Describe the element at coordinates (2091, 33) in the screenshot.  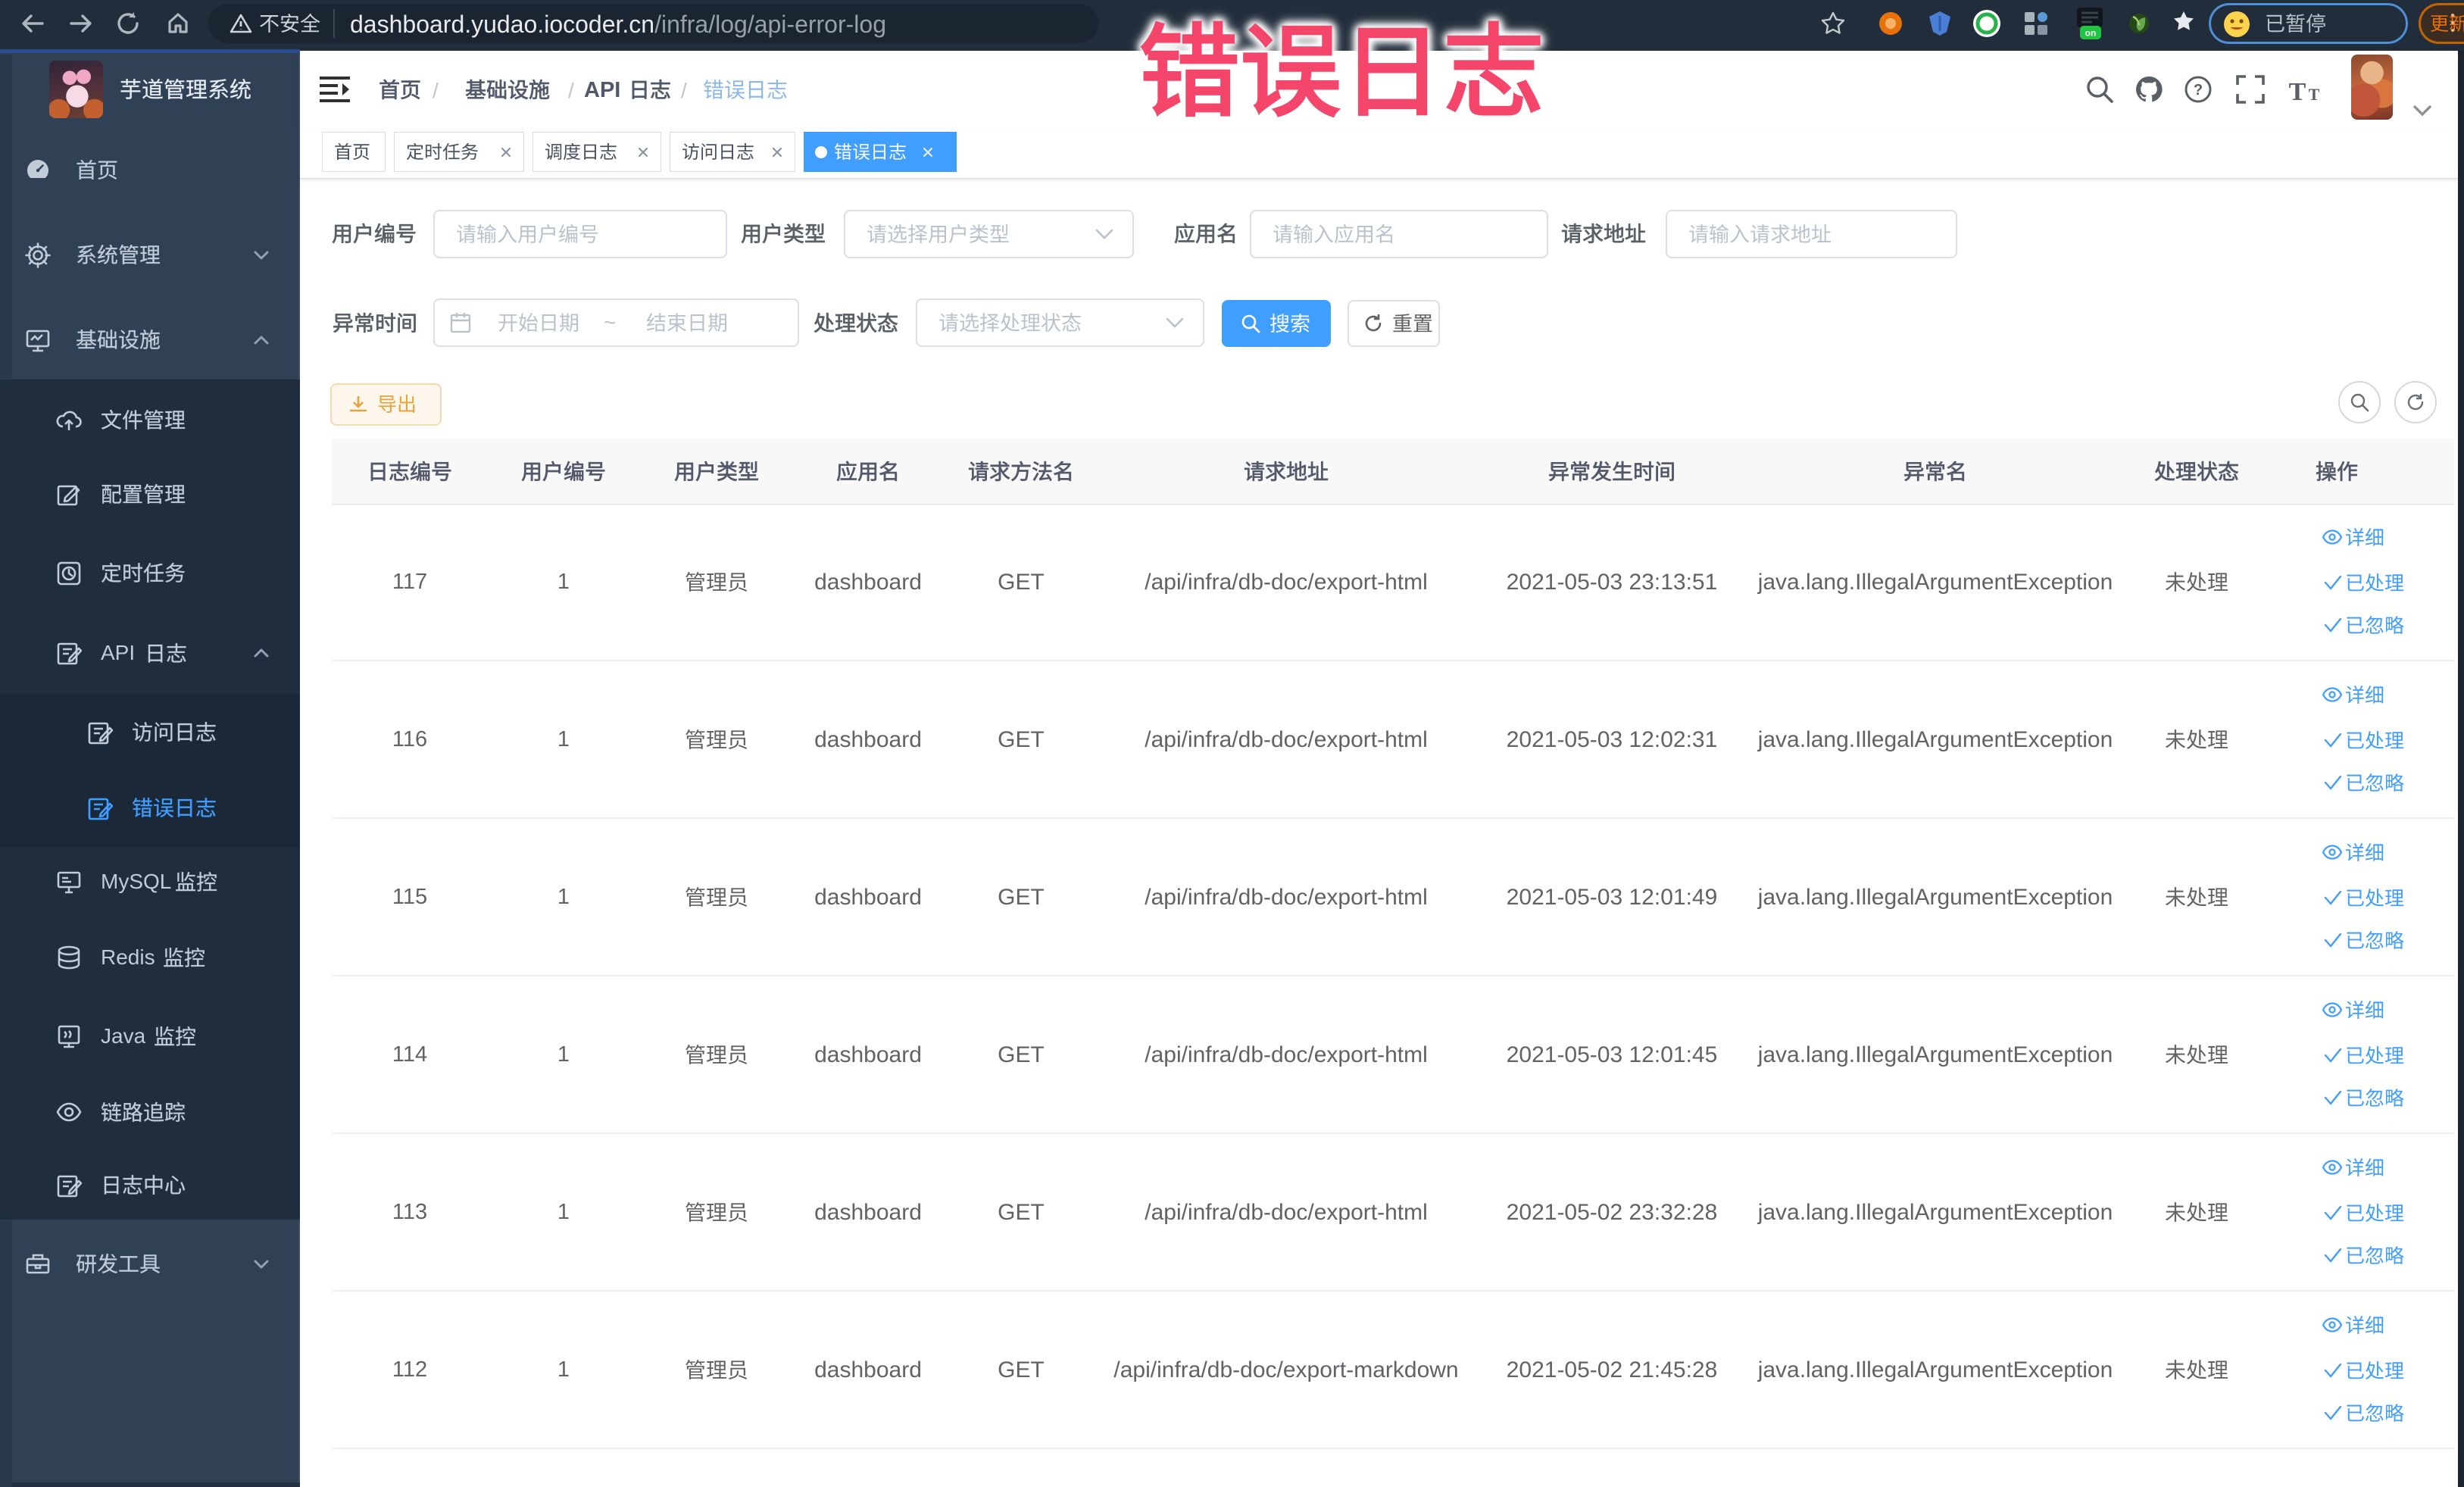
I see `svg-text: on` at that location.